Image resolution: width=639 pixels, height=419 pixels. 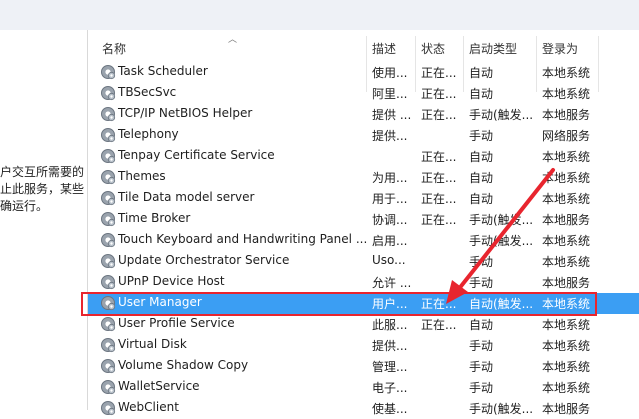 What do you see at coordinates (363, 366) in the screenshot?
I see `service-row: Volume Shadow Copy 管理... 手动 本地系统` at bounding box center [363, 366].